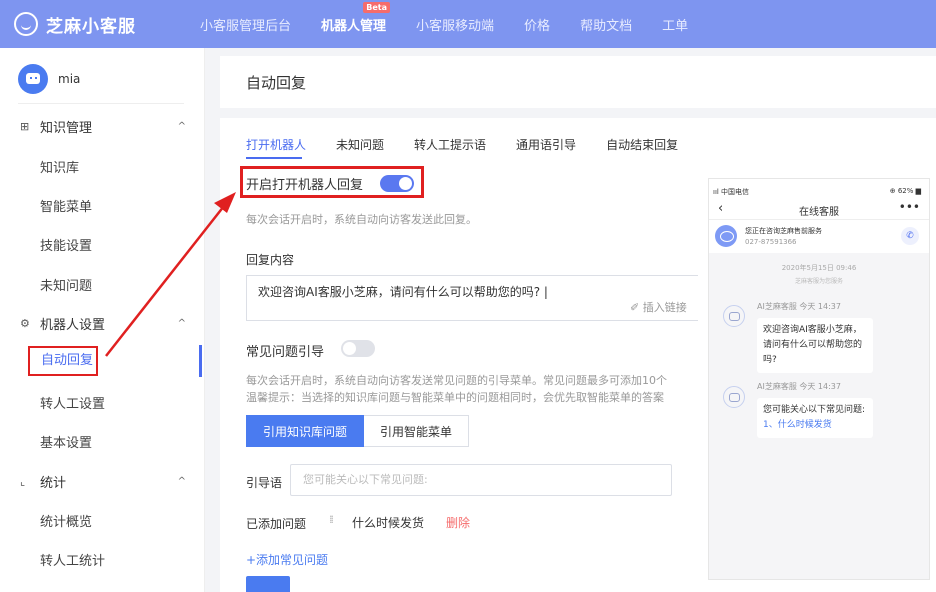  Describe the element at coordinates (270, 260) in the screenshot. I see `reply-content-label: 回复内容` at that location.